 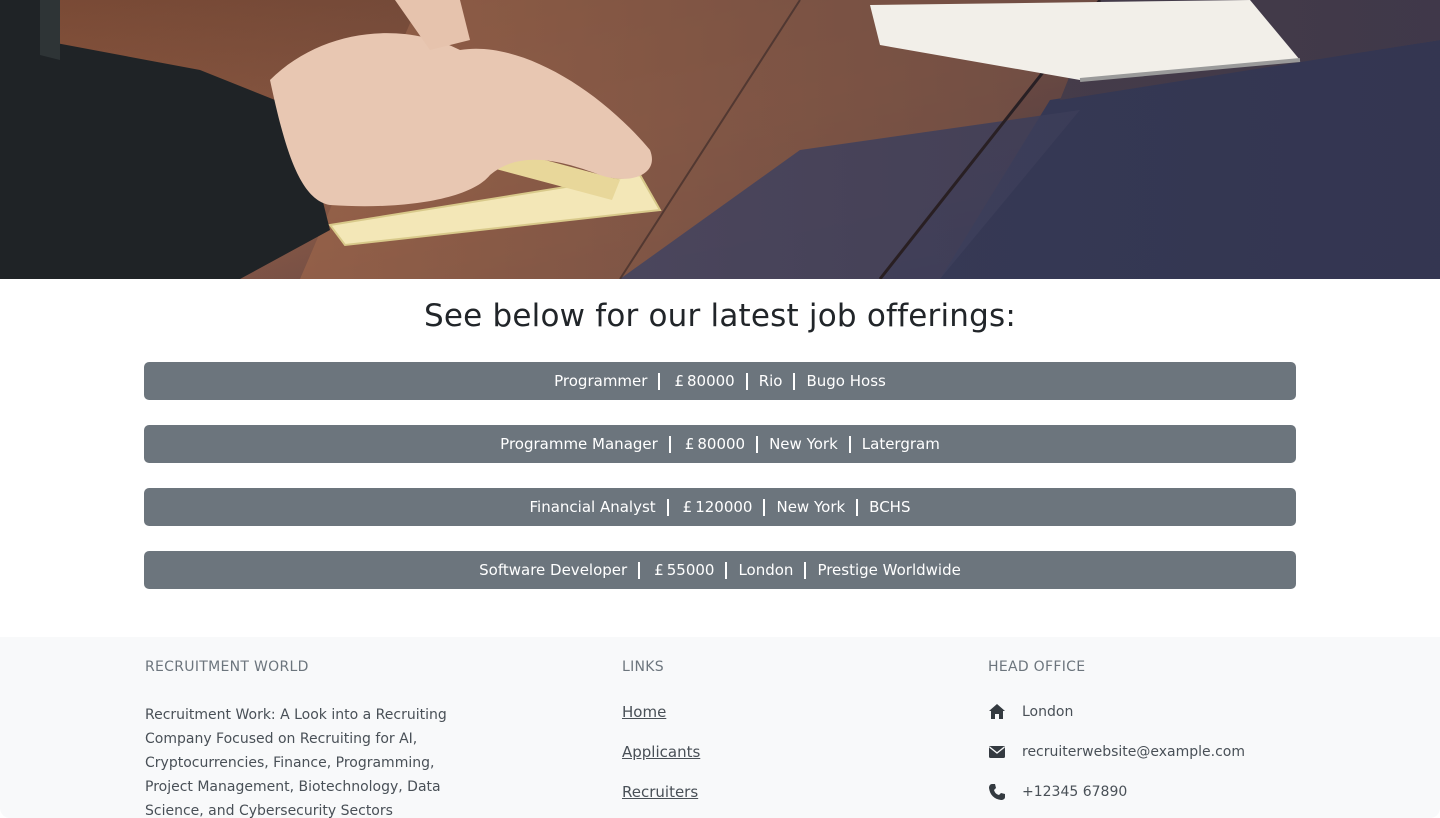 I want to click on office-address: London, so click(x=1030, y=712).